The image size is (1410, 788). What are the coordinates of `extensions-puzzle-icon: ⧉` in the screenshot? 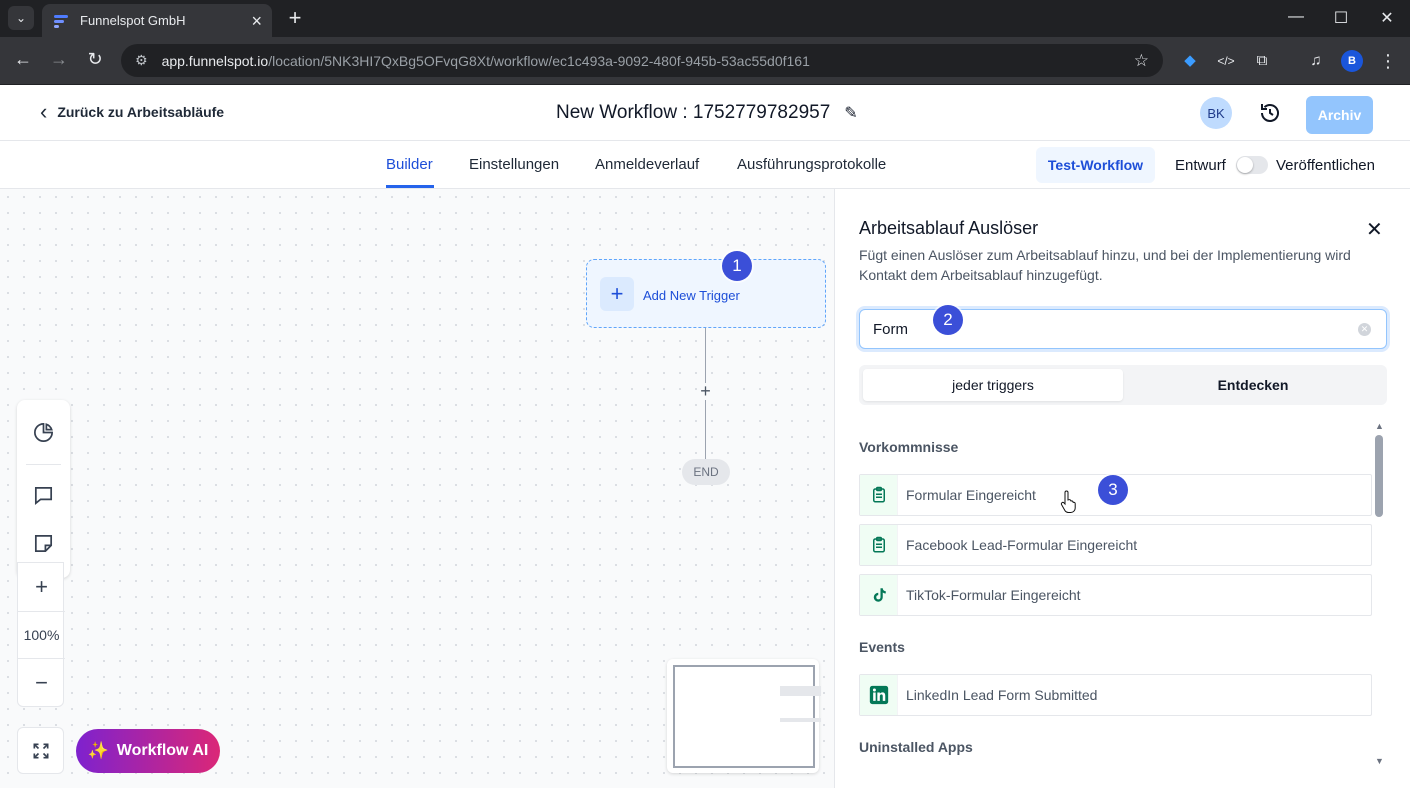 It's located at (1262, 61).